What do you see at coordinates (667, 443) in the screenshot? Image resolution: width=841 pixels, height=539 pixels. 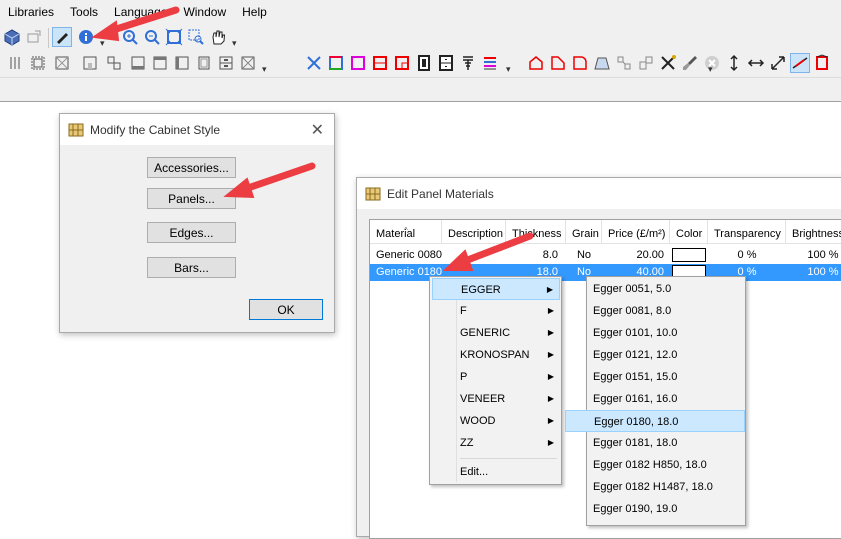 I see `submenu-item: Egger 0181, 18.0` at bounding box center [667, 443].